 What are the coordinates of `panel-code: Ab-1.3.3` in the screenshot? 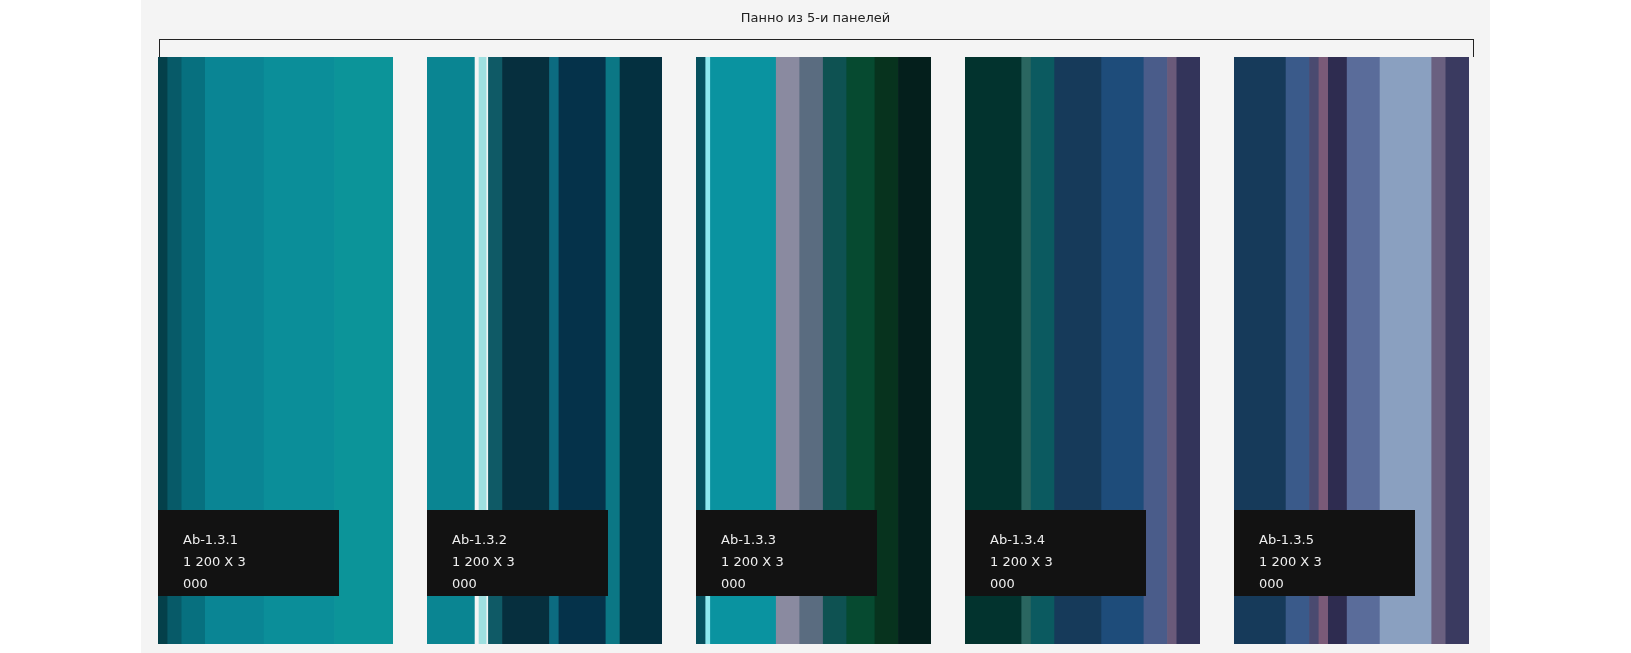 It's located at (748, 540).